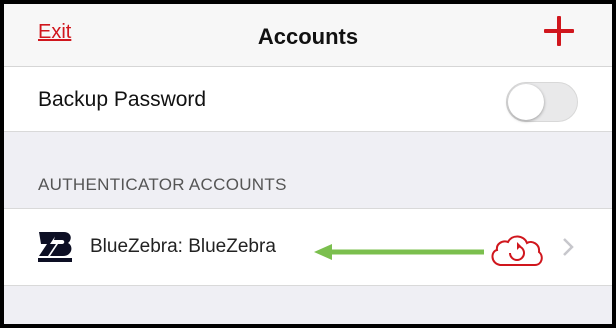 Image resolution: width=616 pixels, height=328 pixels. What do you see at coordinates (399, 252) in the screenshot?
I see `annotation-arrow-icon` at bounding box center [399, 252].